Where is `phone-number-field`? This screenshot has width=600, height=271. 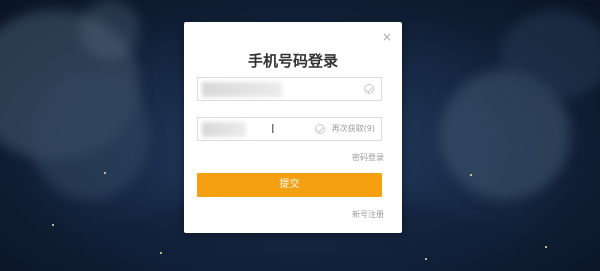 phone-number-field is located at coordinates (289, 89).